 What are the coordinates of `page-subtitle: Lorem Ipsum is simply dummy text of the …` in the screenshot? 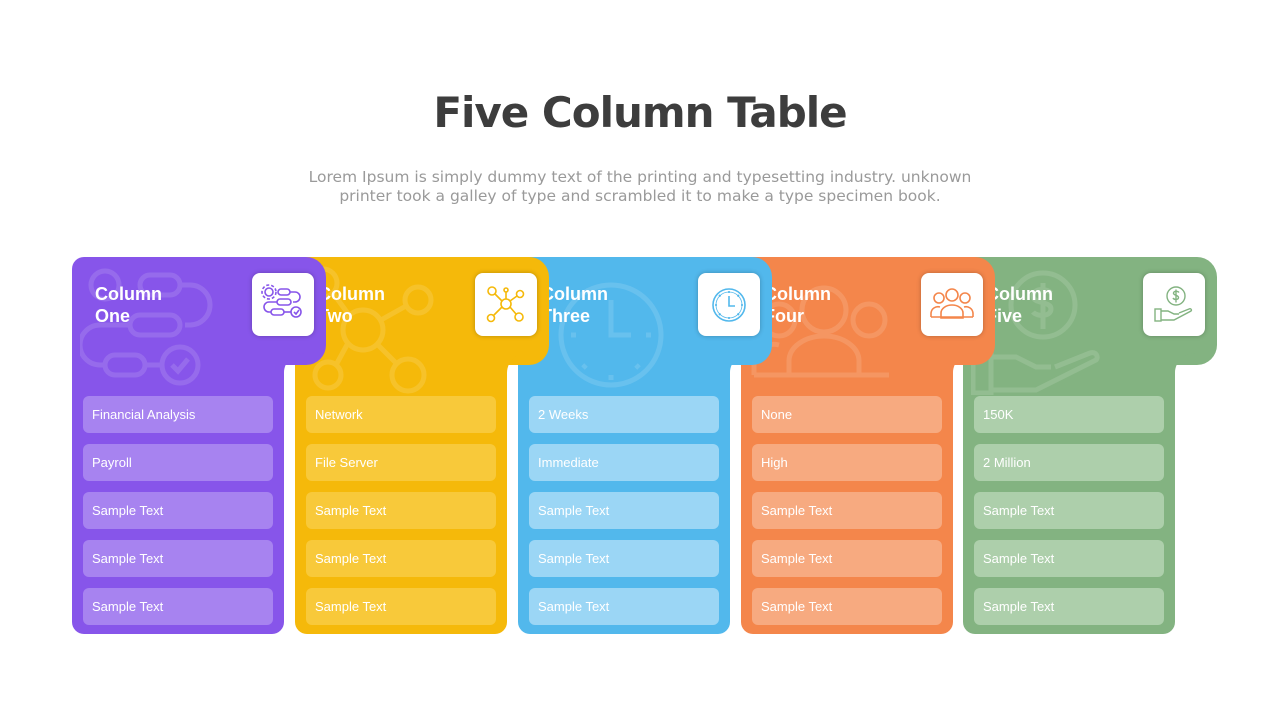 It's located at (640, 187).